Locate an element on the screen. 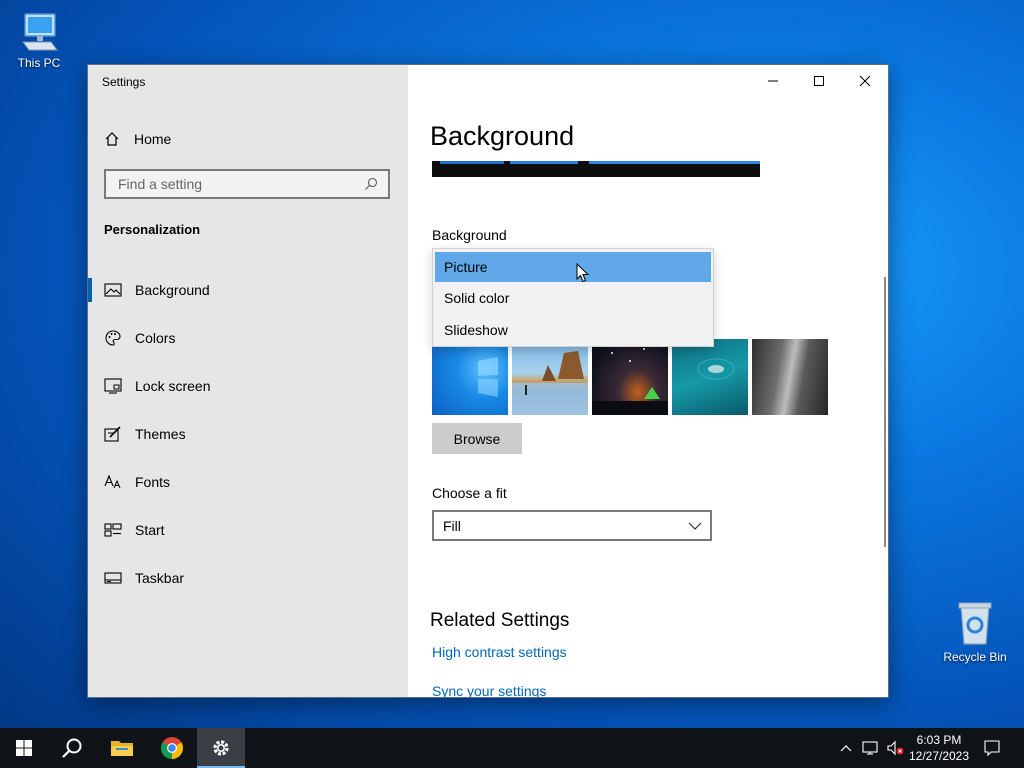  show-hidden-icons is located at coordinates (846, 748).